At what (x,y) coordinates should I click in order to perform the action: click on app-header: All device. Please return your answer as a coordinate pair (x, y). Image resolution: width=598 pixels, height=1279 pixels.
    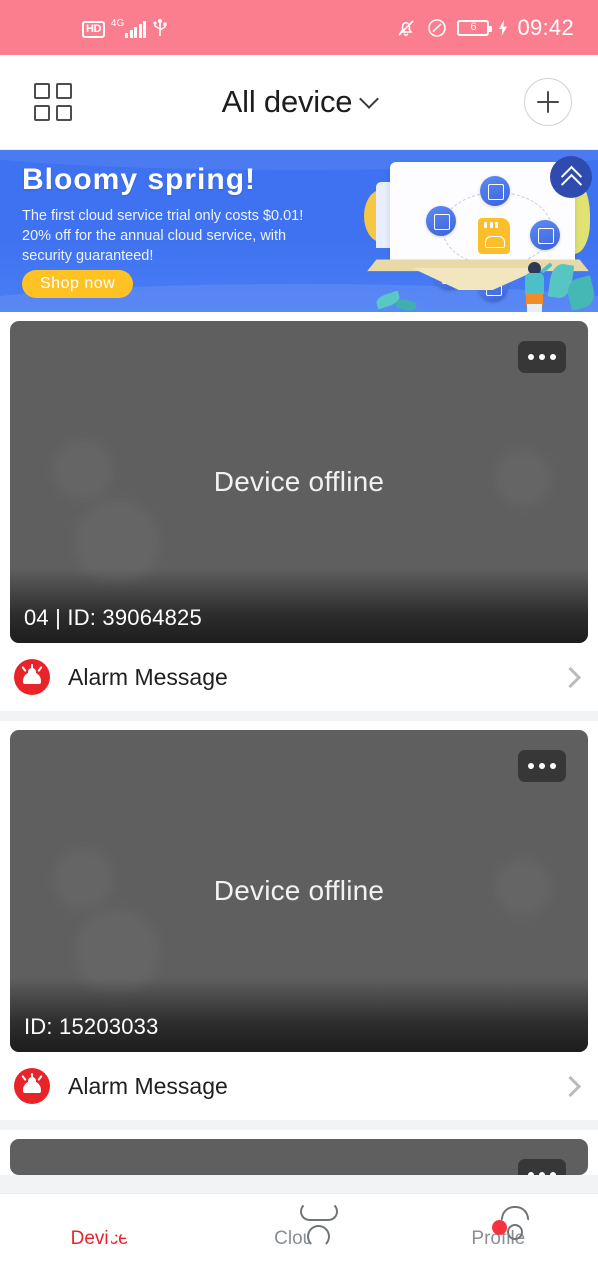
    Looking at the image, I should click on (299, 102).